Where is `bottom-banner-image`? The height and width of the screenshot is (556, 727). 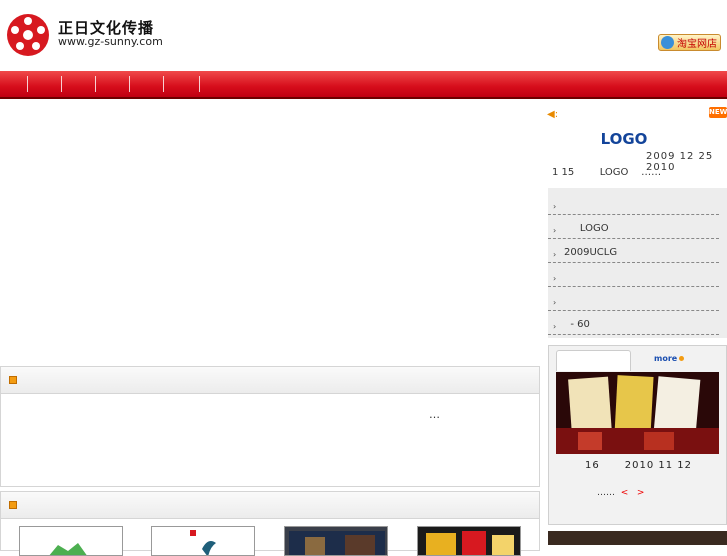 bottom-banner-image is located at coordinates (637, 538).